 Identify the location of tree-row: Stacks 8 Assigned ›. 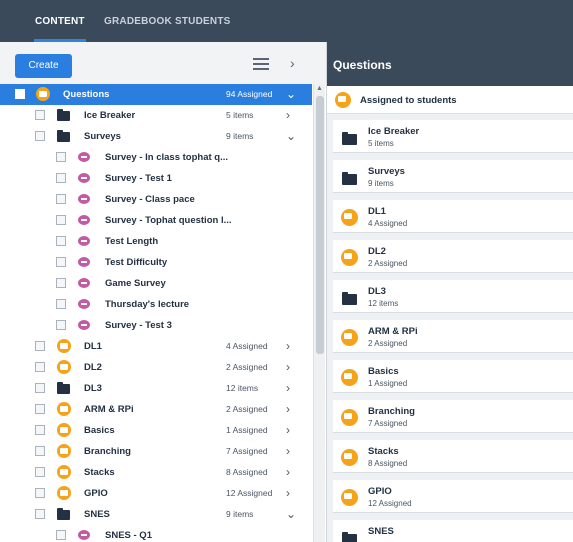
(156, 472).